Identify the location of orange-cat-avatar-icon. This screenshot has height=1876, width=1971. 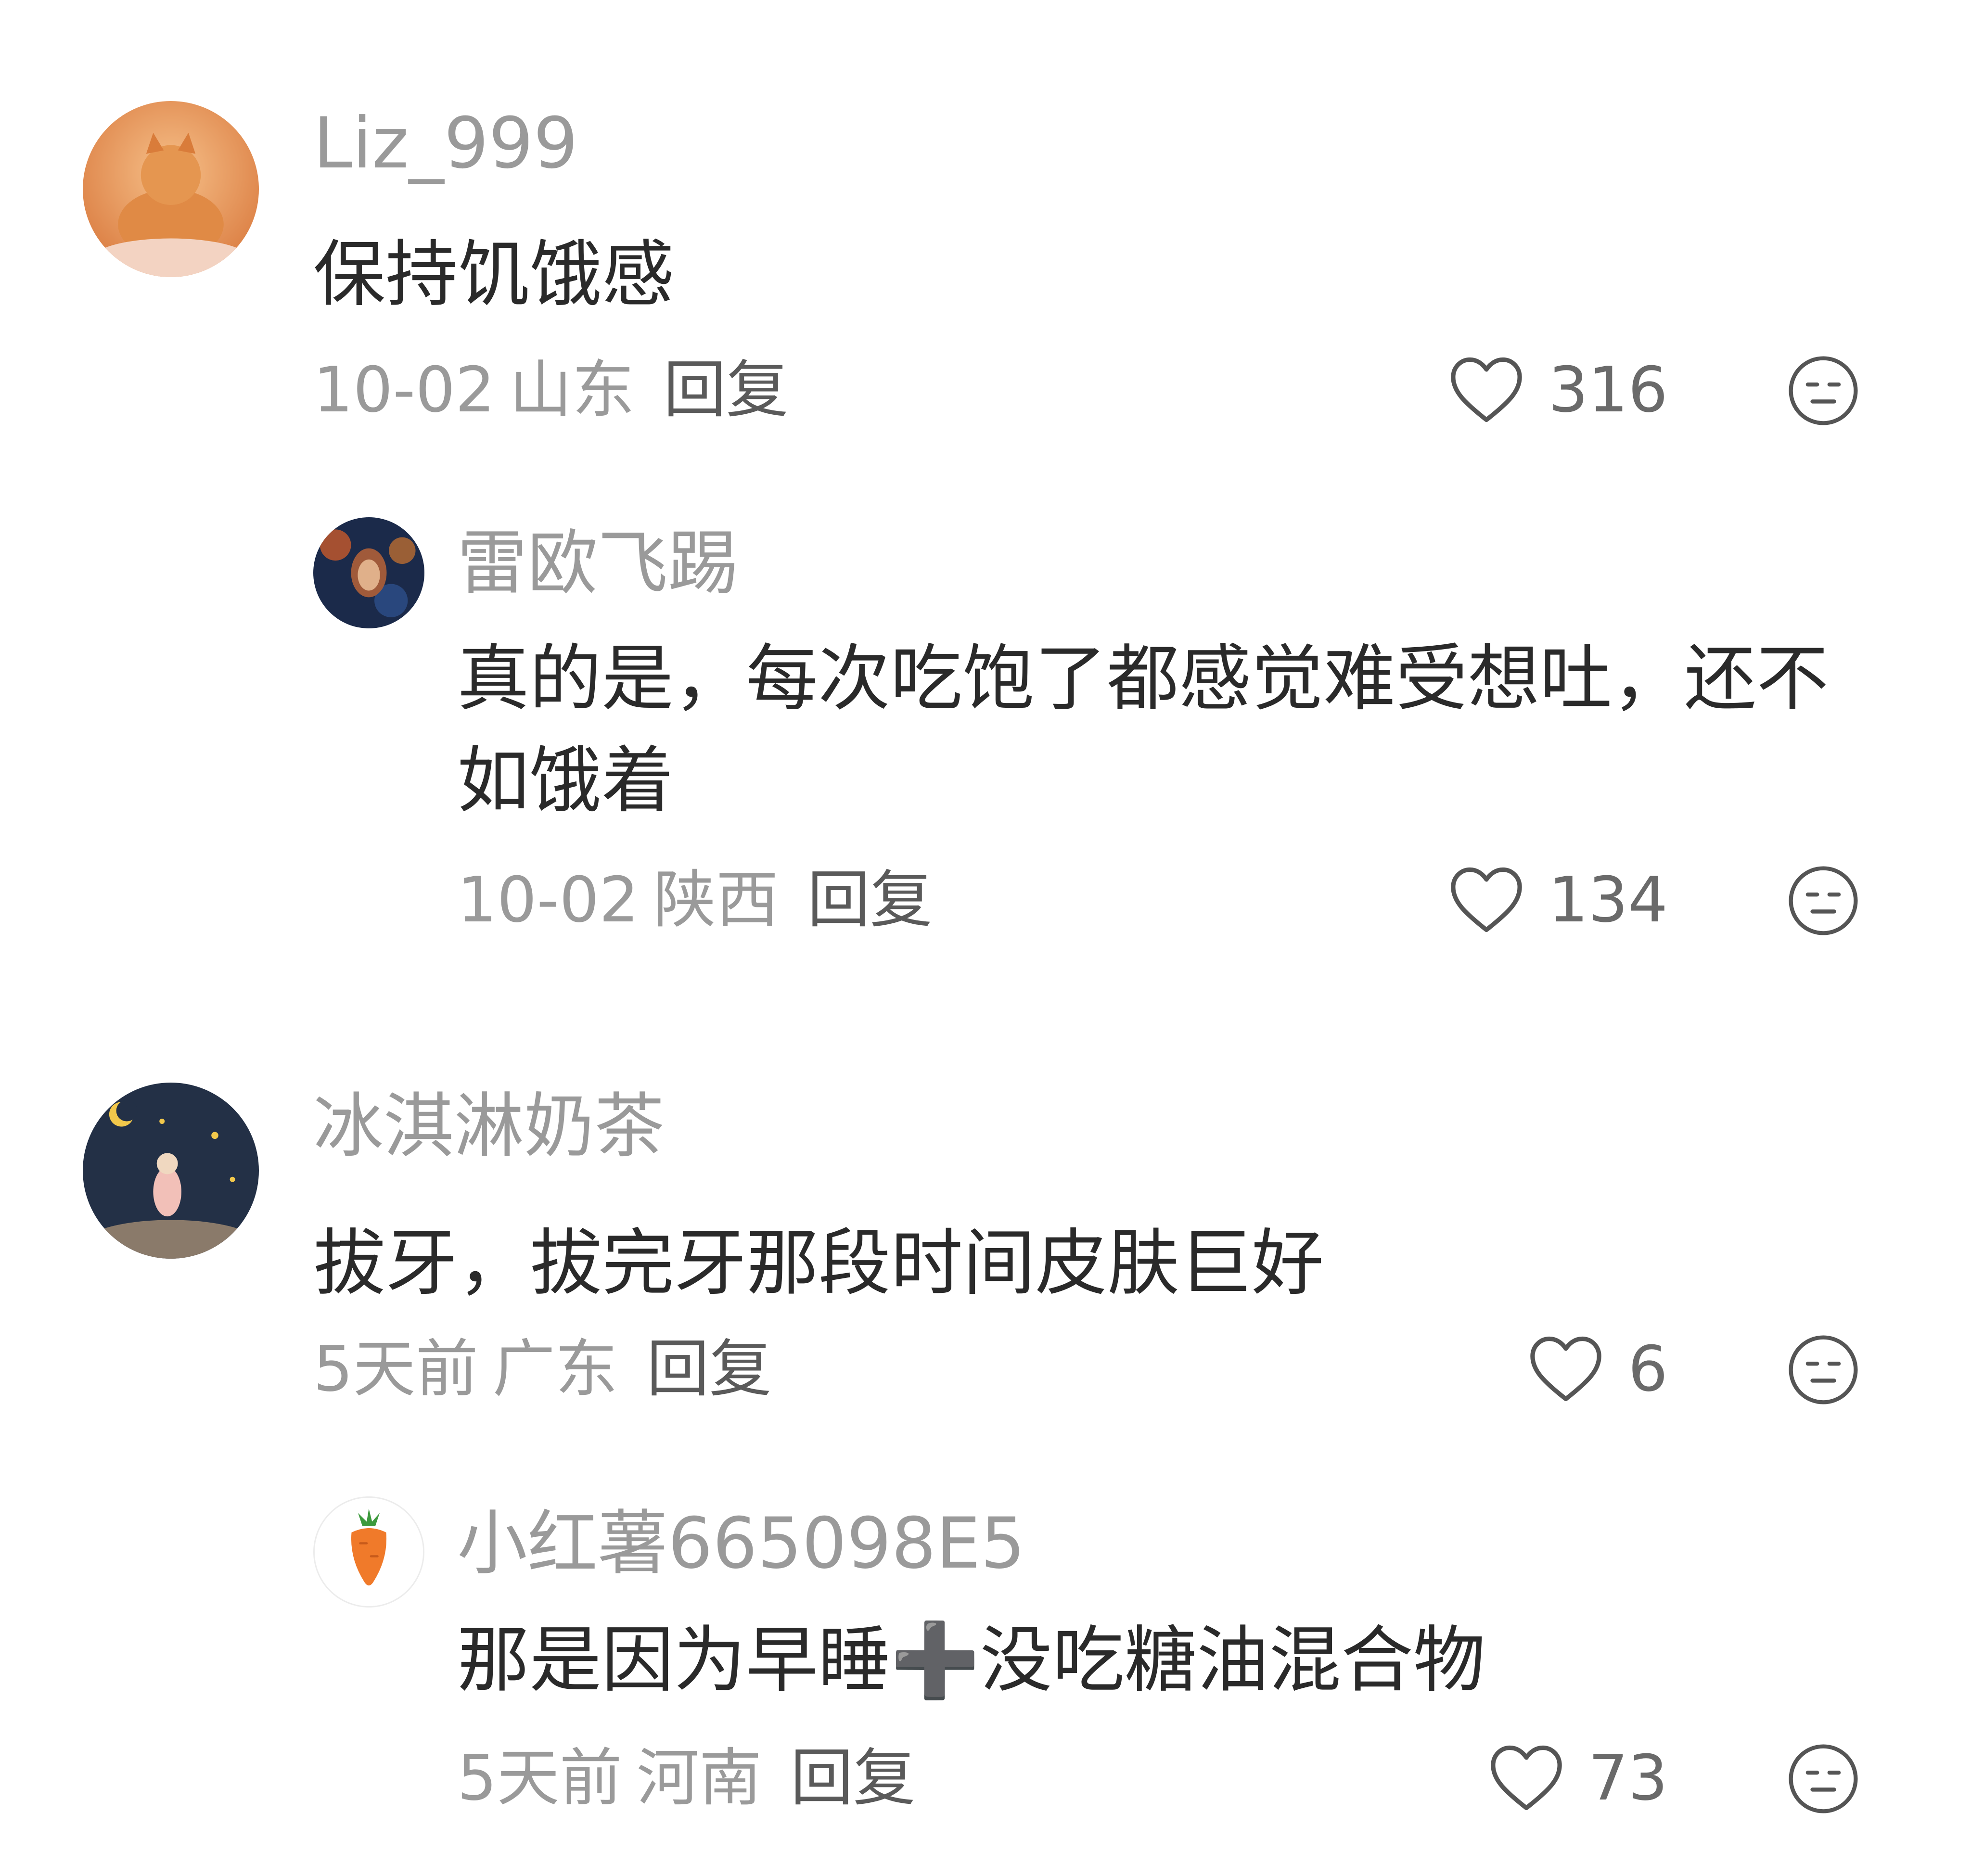
(171, 189).